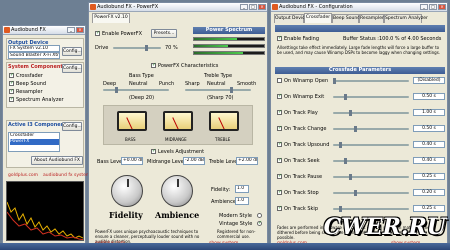 This screenshot has width=450, height=250. What do you see at coordinates (290, 18) in the screenshot?
I see `tab-output-device: Output Device` at bounding box center [290, 18].